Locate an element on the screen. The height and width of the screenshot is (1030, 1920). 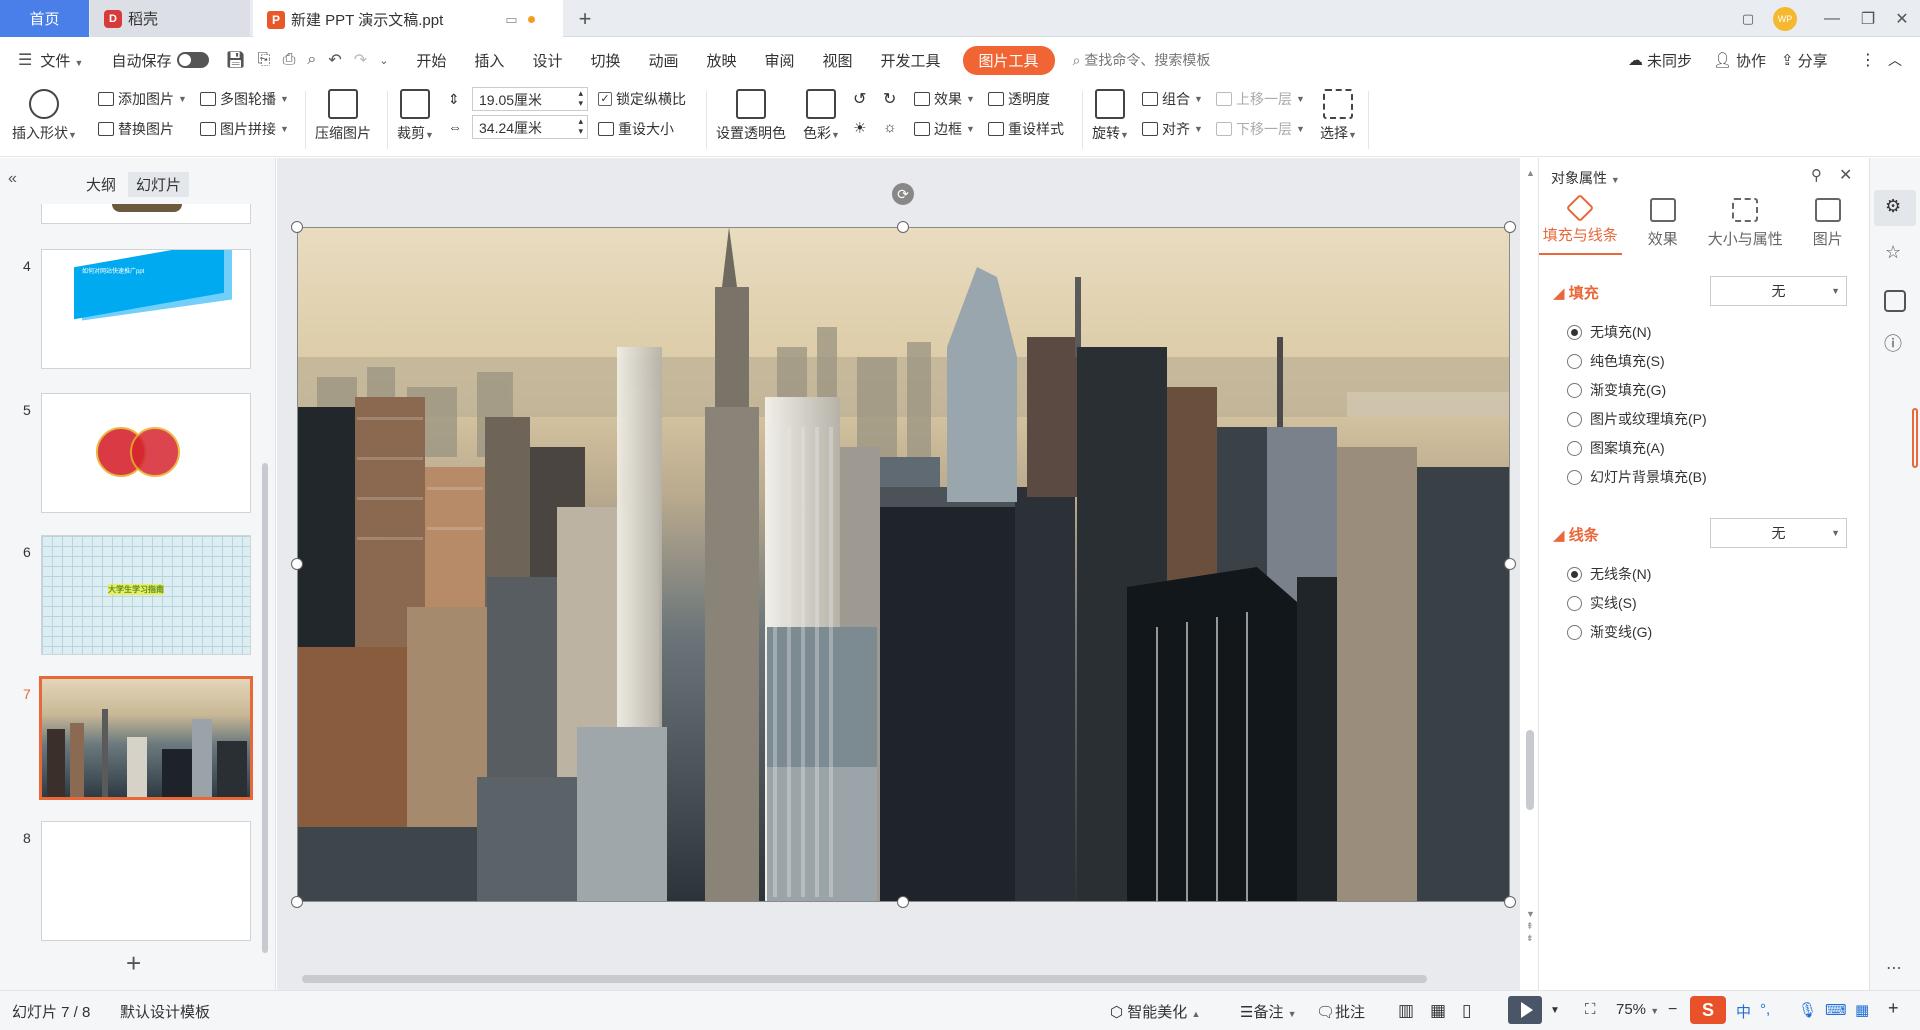
menu-animation: 动画 is located at coordinates (663, 60).